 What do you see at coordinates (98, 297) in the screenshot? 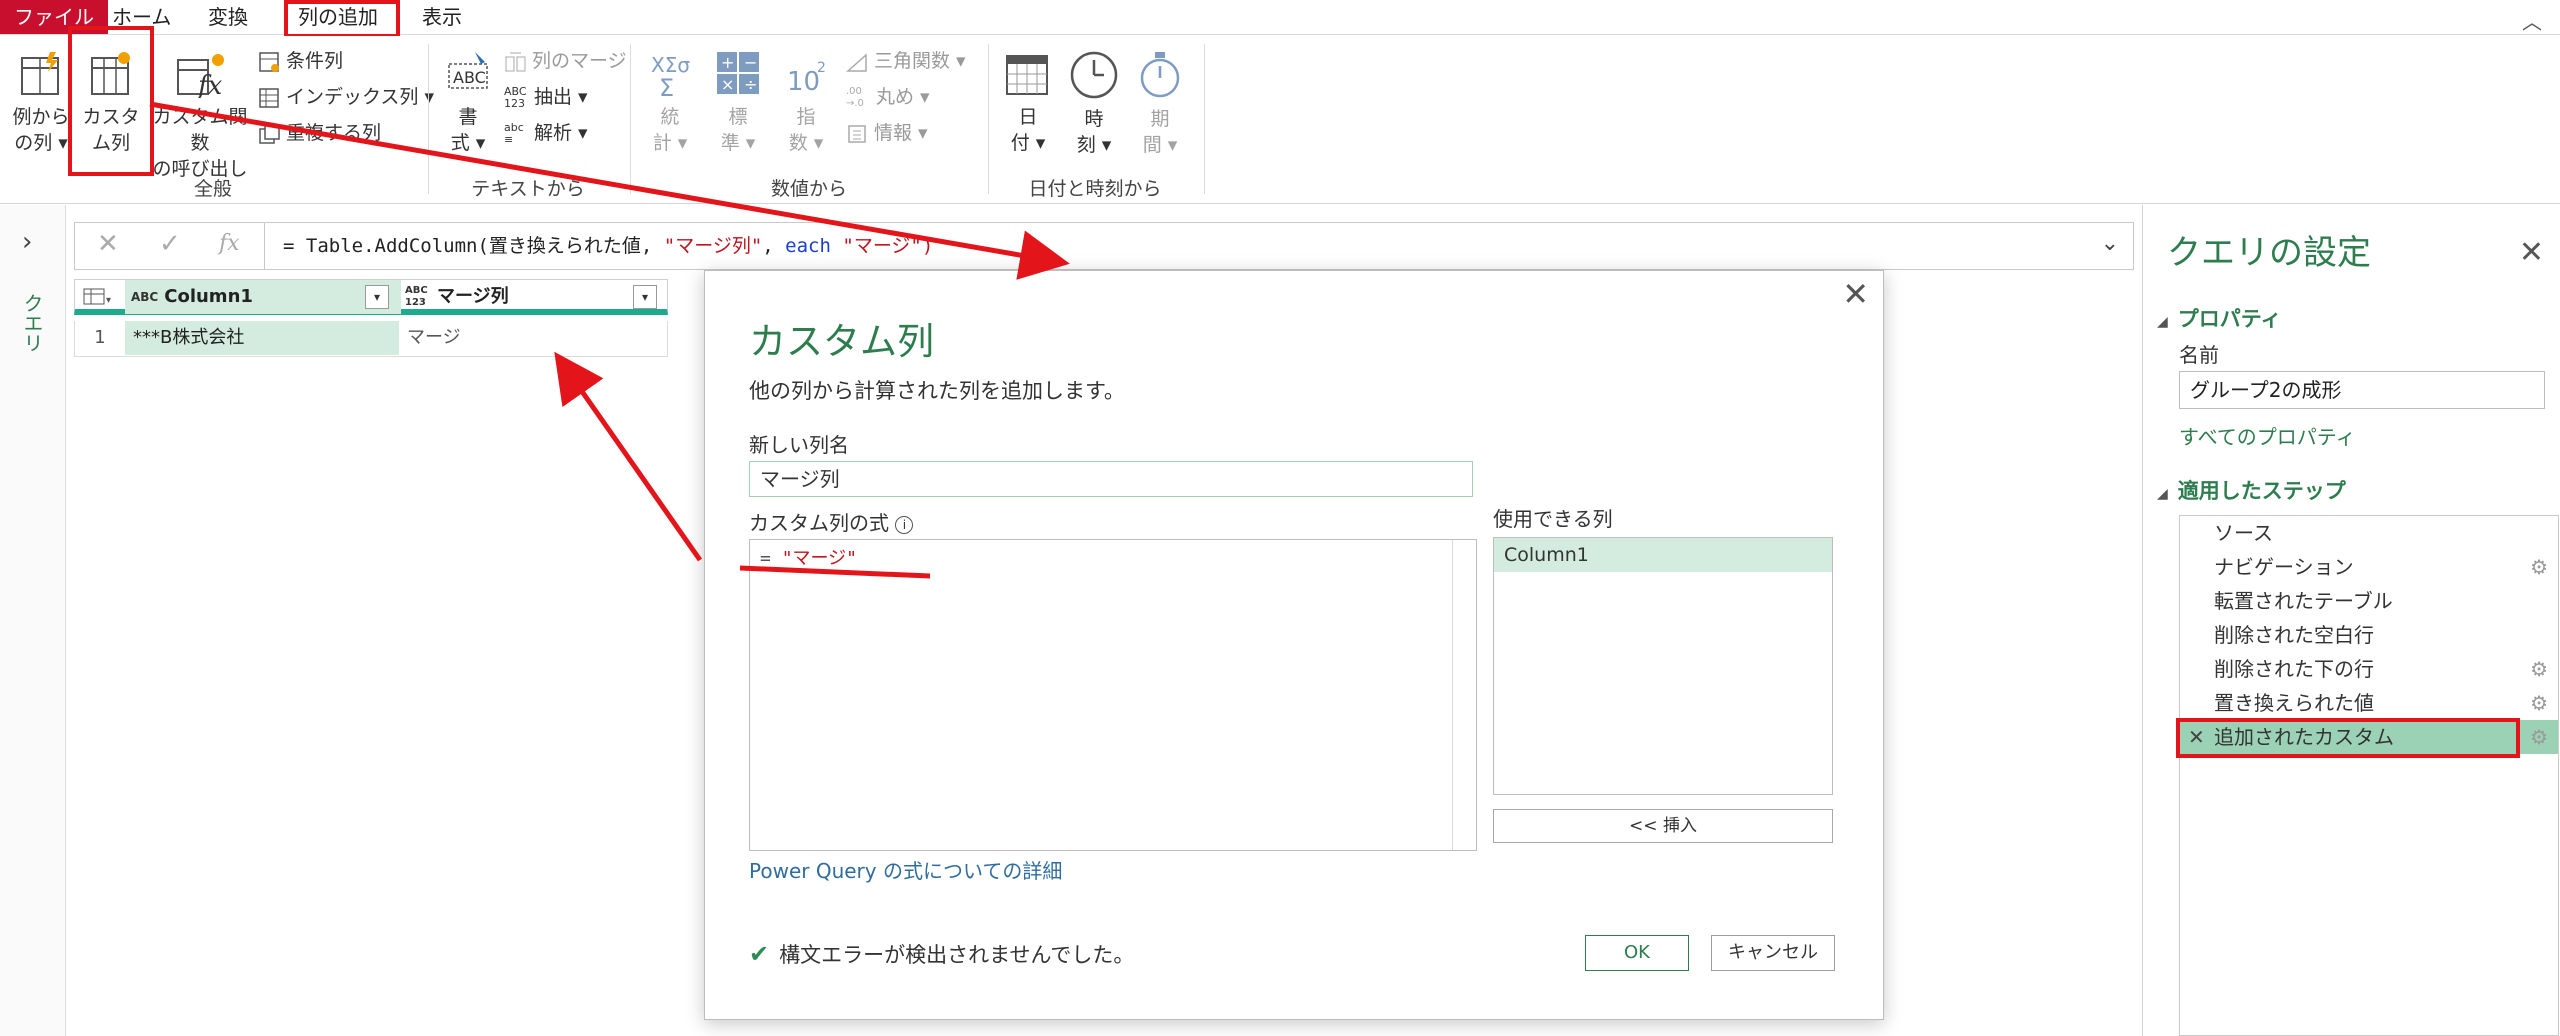
I see `table-menu-icon: ▾` at bounding box center [98, 297].